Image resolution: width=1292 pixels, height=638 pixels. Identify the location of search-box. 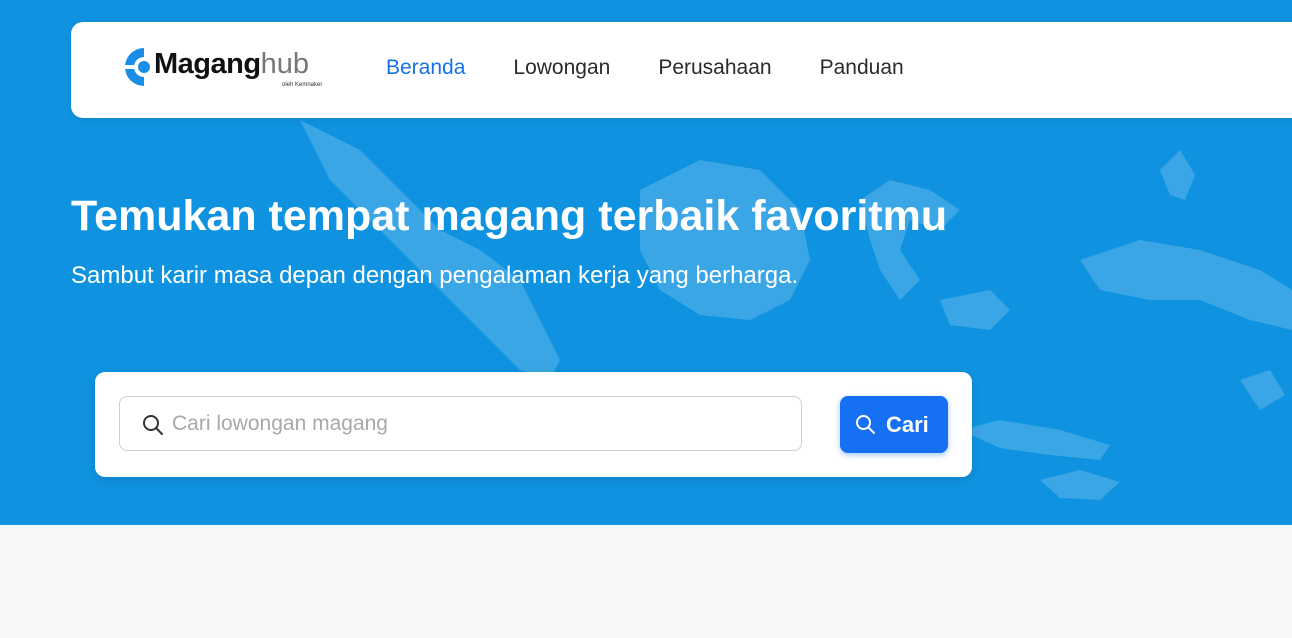
(460, 423).